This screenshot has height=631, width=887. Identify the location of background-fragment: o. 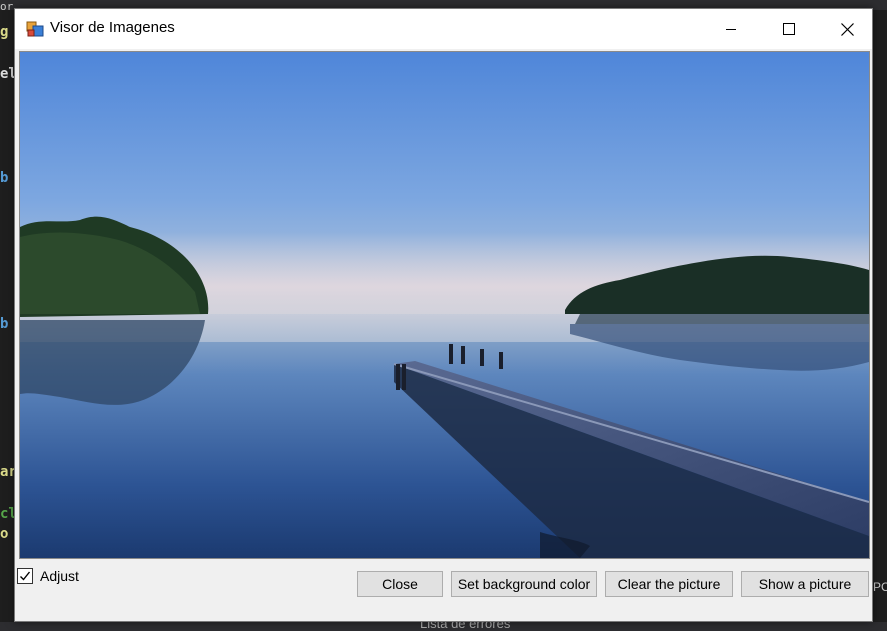
(4, 534).